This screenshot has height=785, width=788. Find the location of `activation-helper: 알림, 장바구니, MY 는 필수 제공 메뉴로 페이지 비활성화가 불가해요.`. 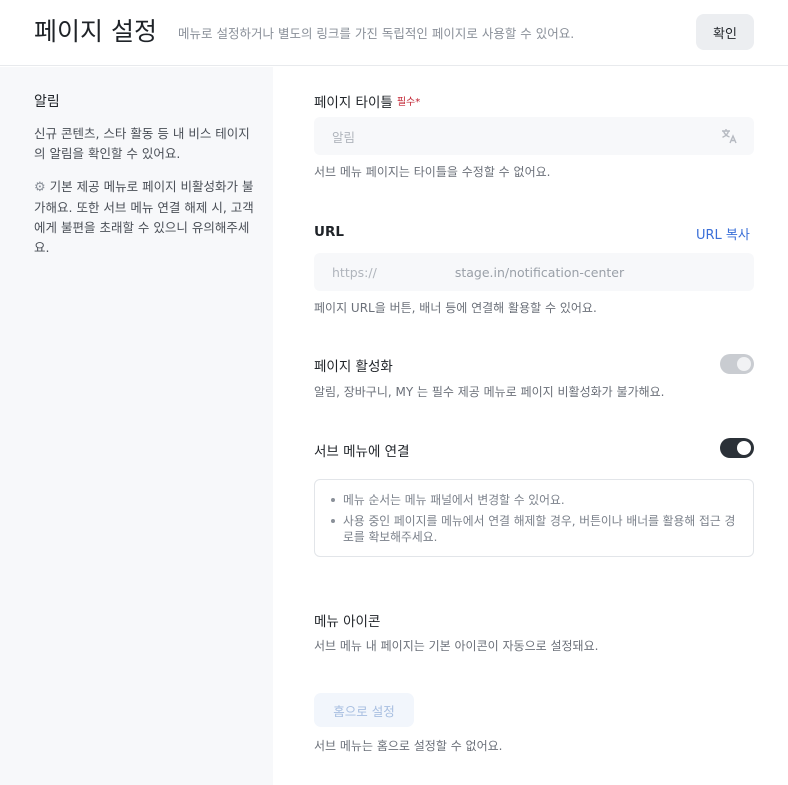

activation-helper: 알림, 장바구니, MY 는 필수 제공 메뉴로 페이지 비활성화가 불가해요. is located at coordinates (489, 392).